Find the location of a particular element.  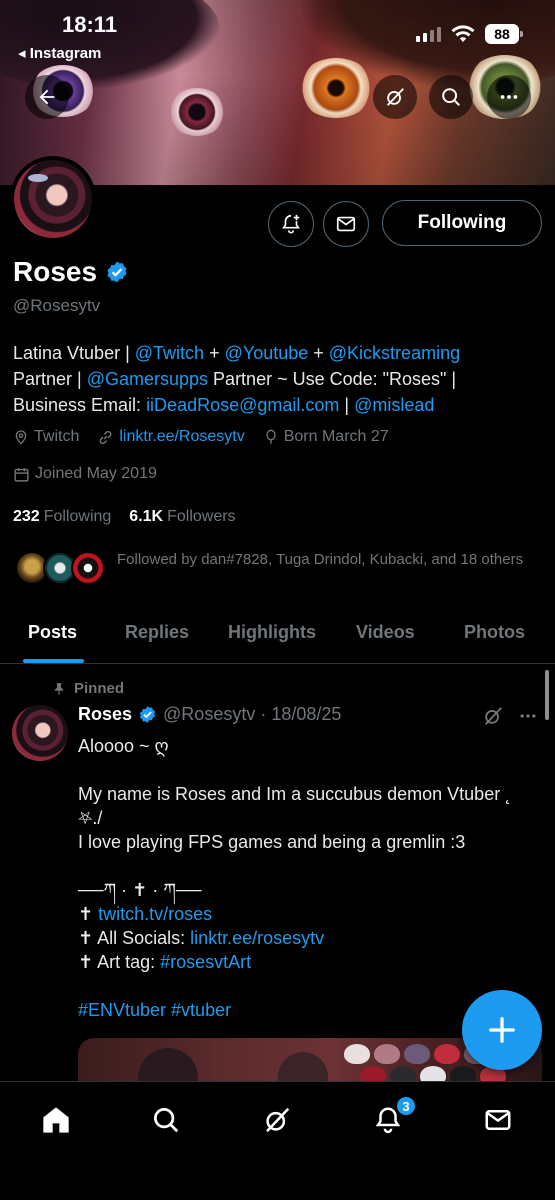

following-count: 232 is located at coordinates (26, 516).